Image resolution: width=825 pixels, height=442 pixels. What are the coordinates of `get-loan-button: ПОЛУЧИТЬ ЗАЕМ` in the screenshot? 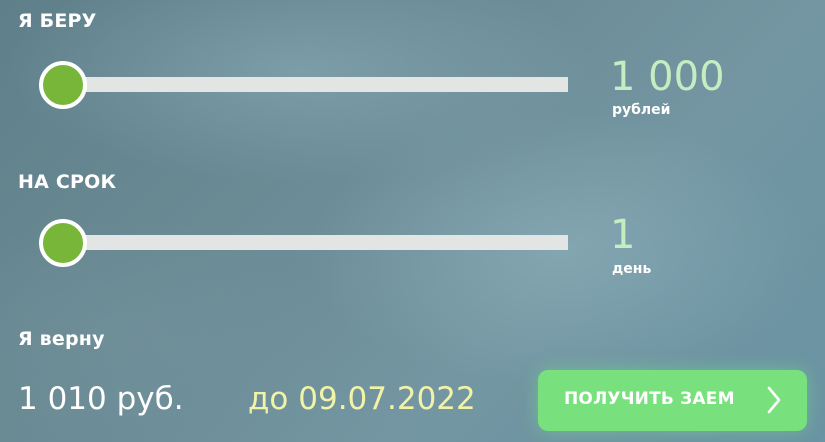 It's located at (672, 400).